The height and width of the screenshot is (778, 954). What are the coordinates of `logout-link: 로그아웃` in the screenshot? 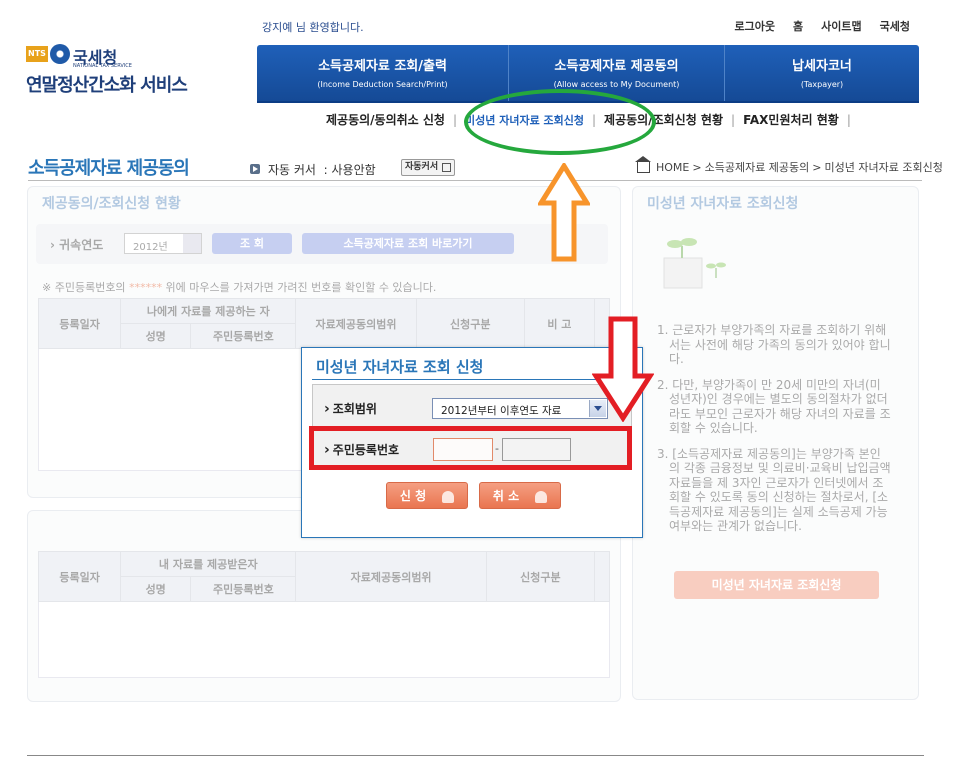 It's located at (755, 26).